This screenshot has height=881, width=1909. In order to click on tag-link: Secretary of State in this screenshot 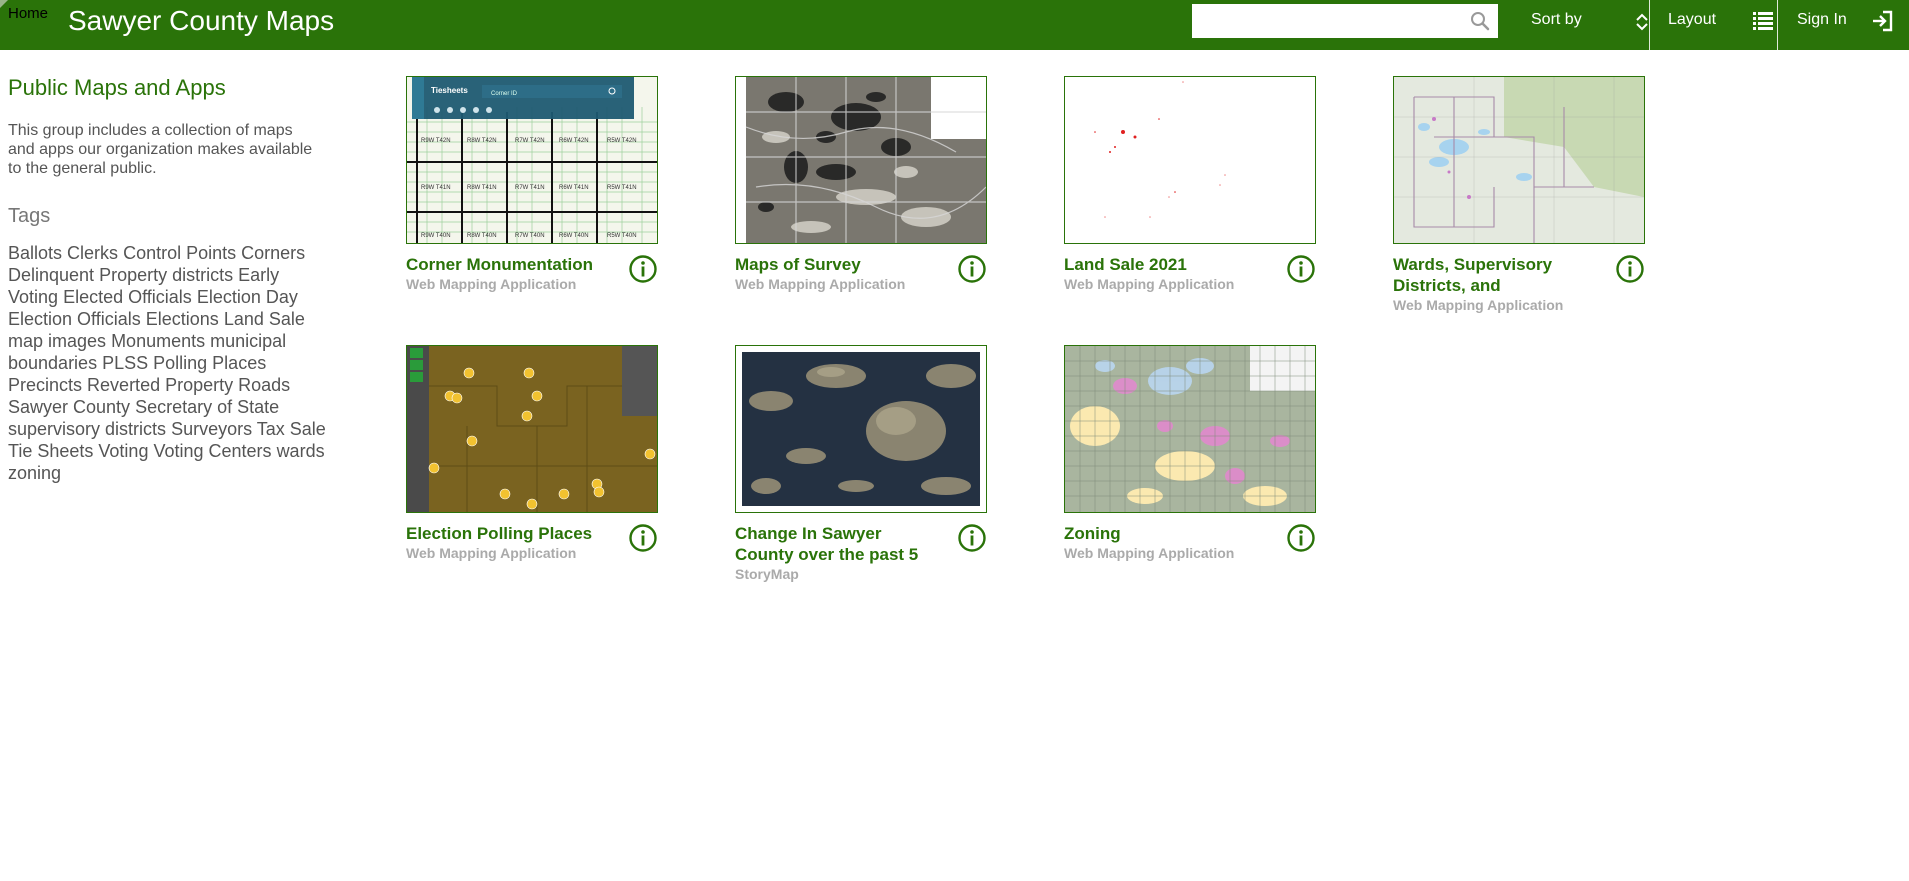, I will do `click(207, 407)`.